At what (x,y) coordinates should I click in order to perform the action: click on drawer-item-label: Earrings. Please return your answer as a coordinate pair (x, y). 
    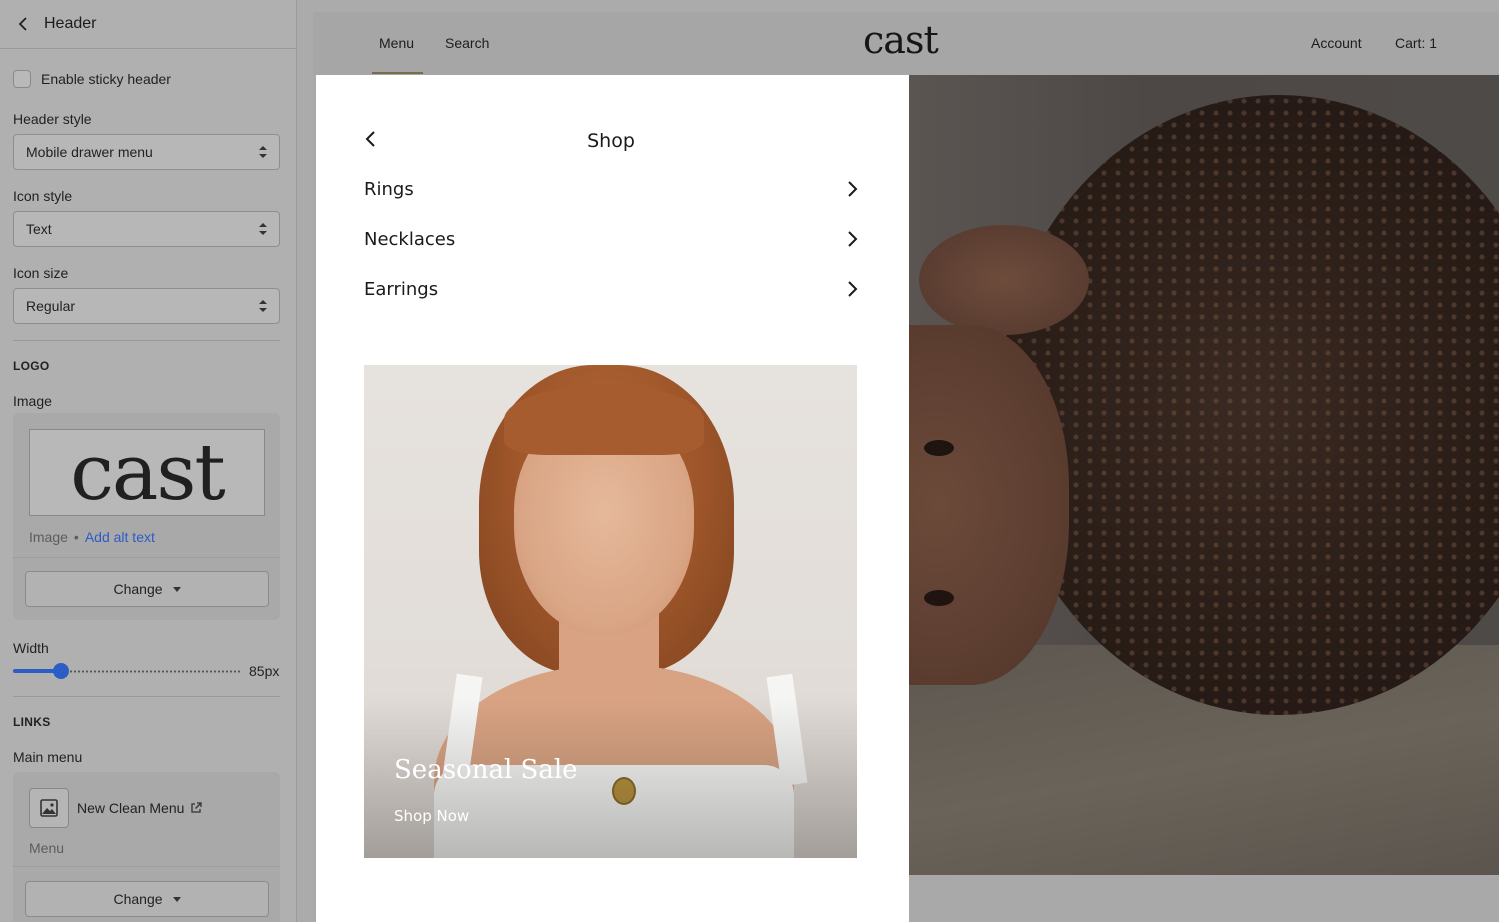
    Looking at the image, I should click on (401, 289).